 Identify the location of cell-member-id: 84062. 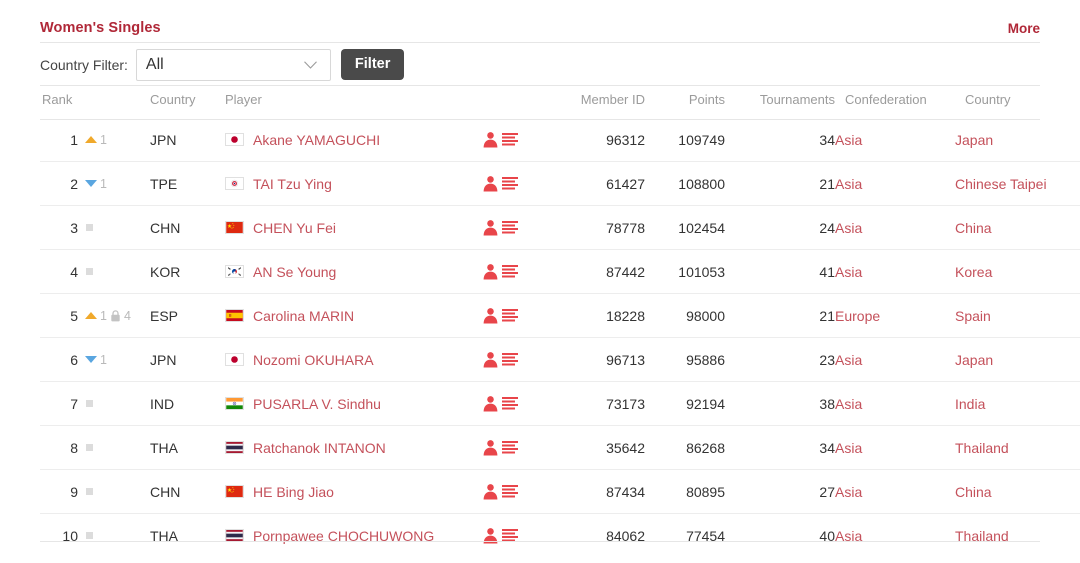
(597, 535).